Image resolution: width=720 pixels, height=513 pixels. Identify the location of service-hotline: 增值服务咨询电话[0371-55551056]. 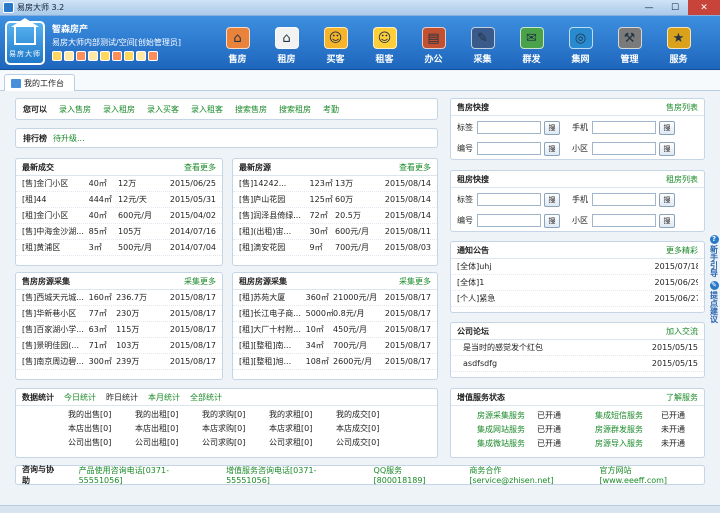
(290, 475).